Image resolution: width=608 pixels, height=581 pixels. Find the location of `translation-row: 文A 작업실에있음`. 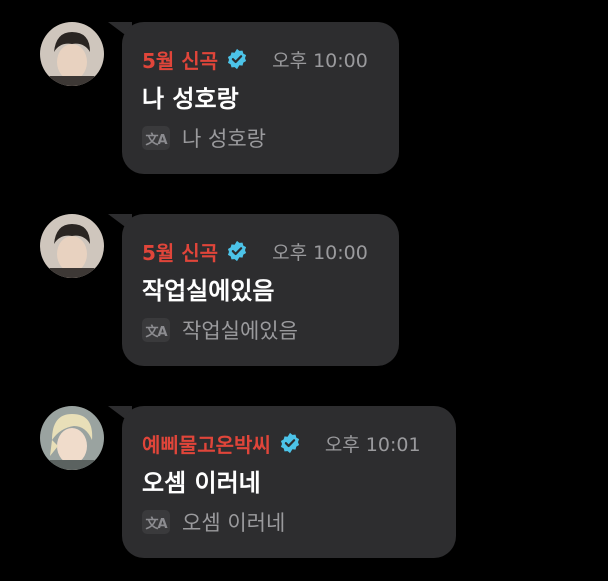

translation-row: 文A 작업실에있음 is located at coordinates (260, 330).